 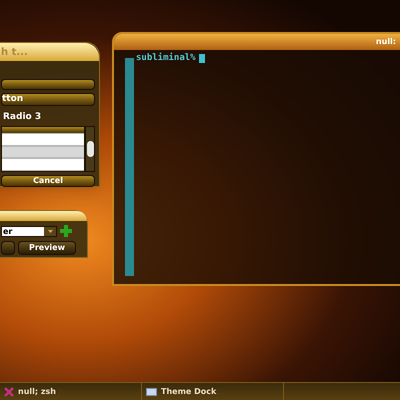 I want to click on list-row, so click(x=43, y=165).